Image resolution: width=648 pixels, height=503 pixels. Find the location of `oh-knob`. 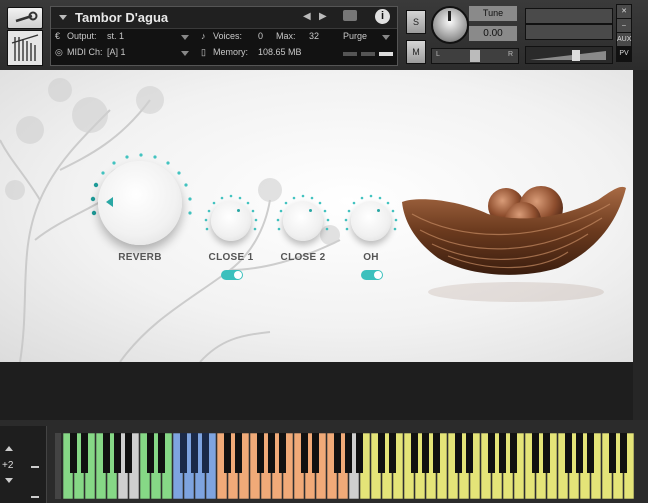

oh-knob is located at coordinates (371, 221).